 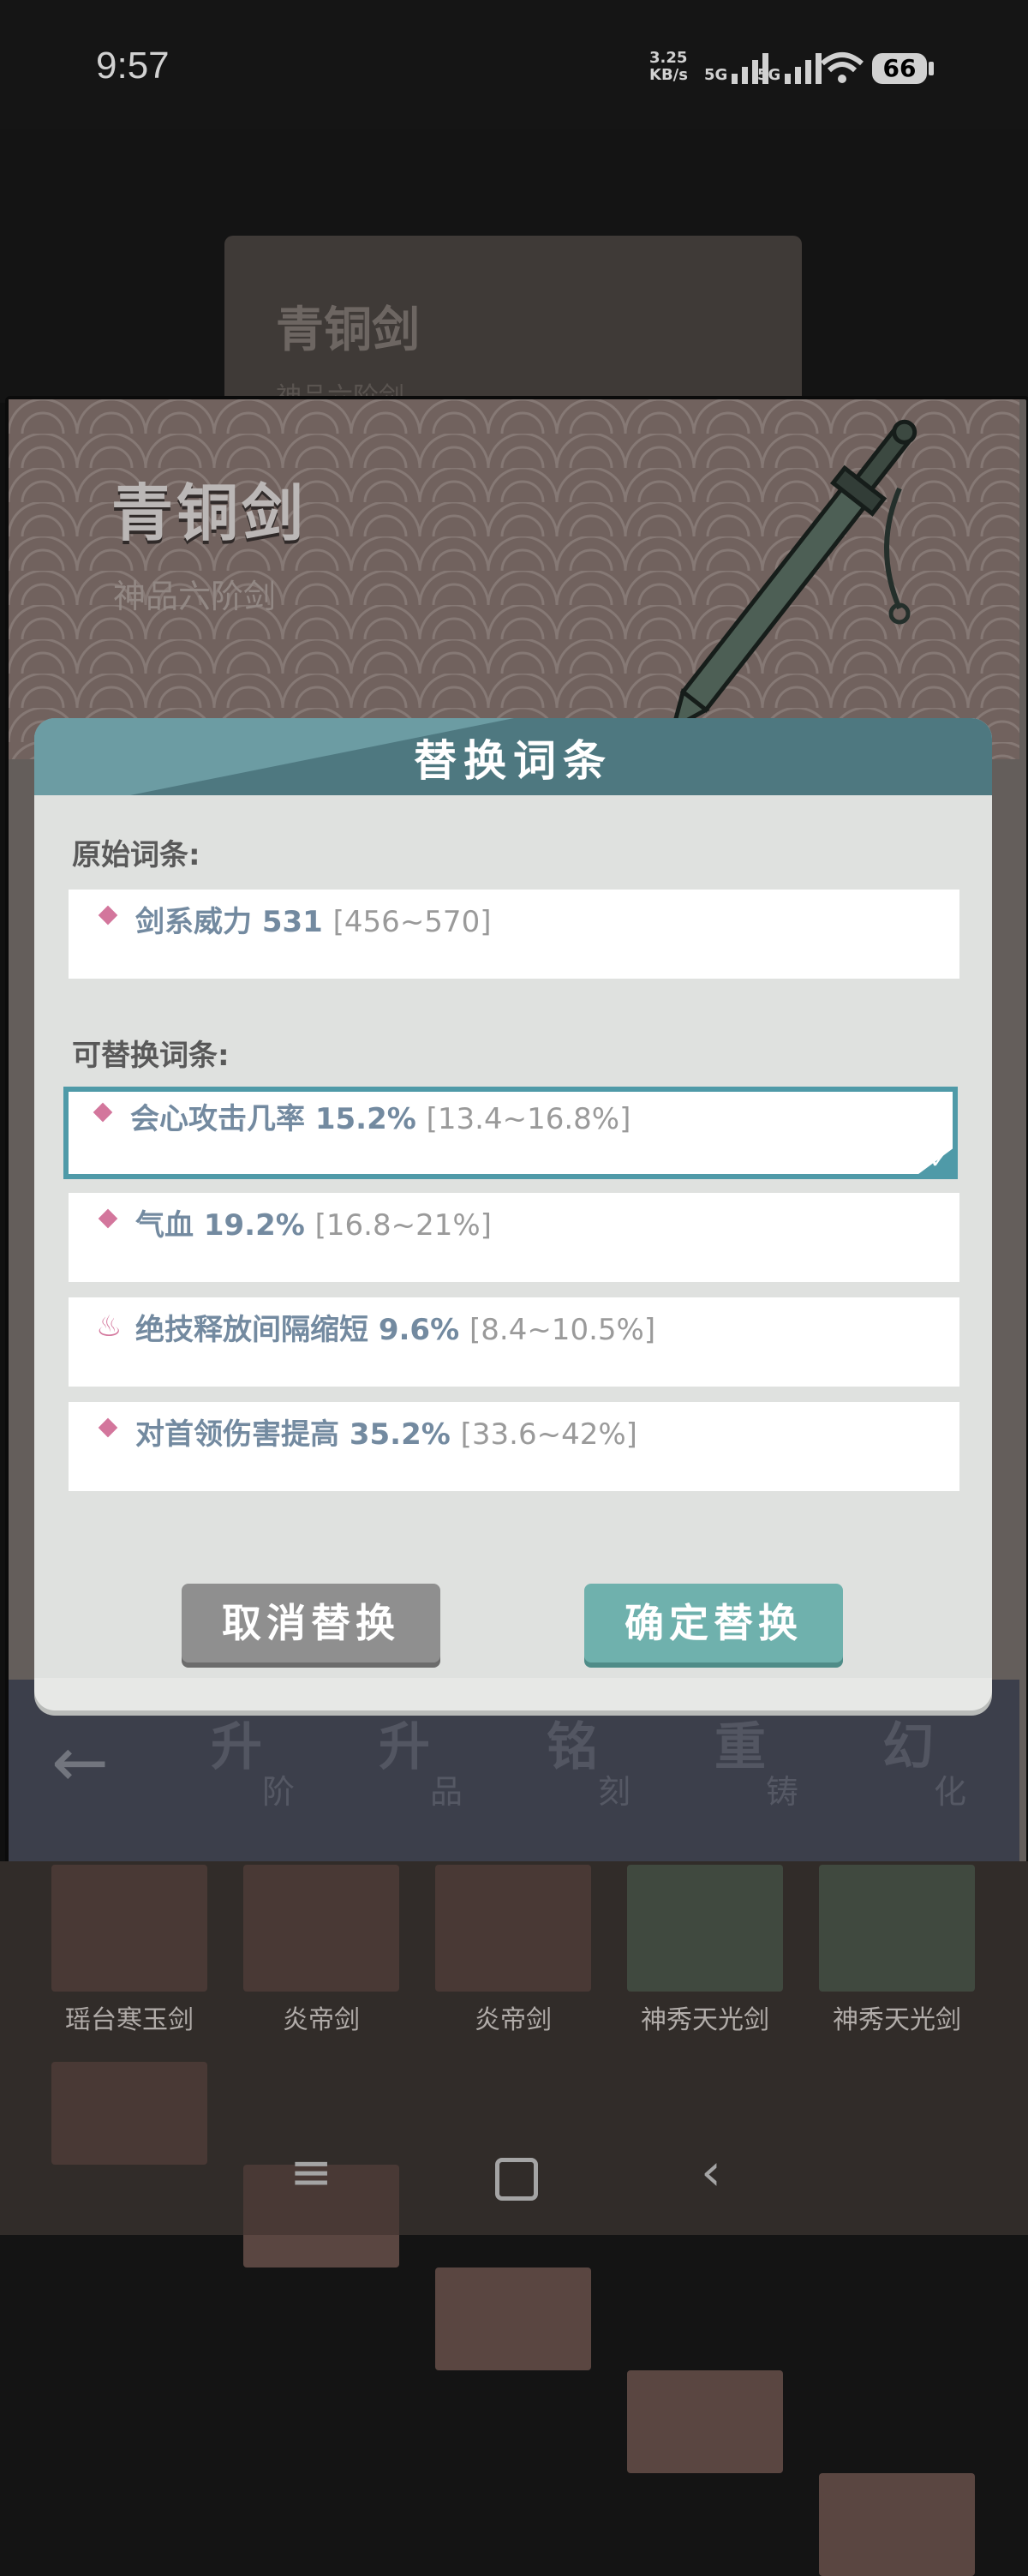 I want to click on weapon-card: 瑶台寒玉剑, so click(x=129, y=1951).